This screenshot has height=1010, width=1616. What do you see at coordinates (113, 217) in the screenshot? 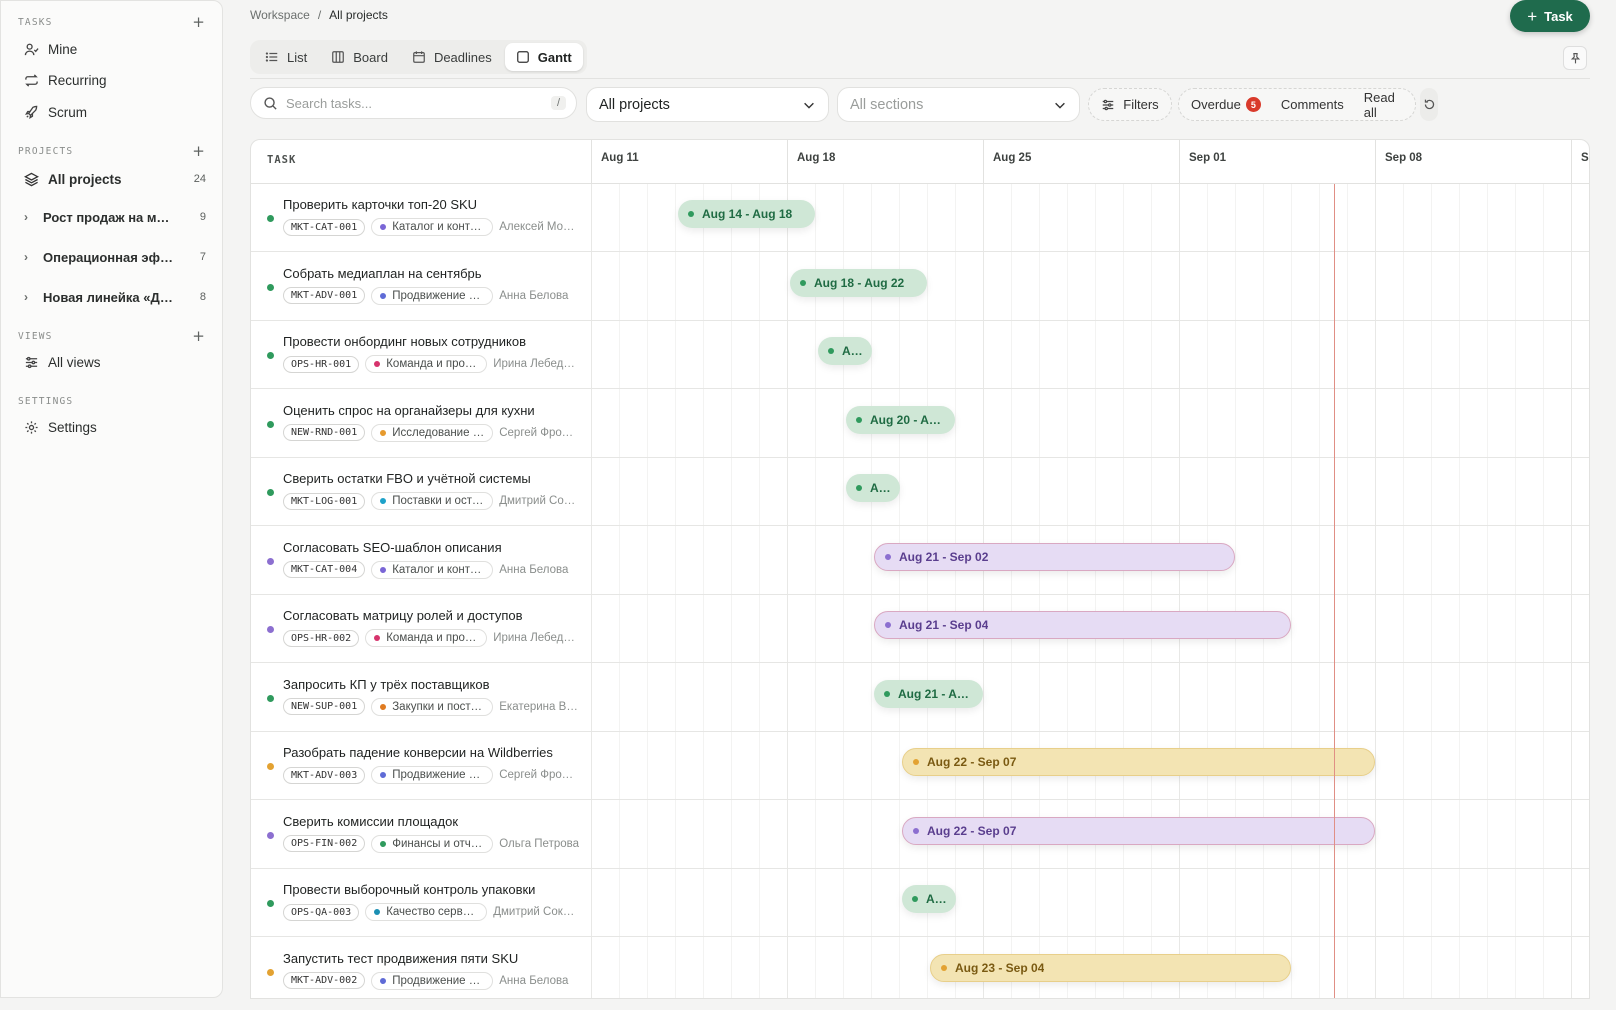
I see `sidebar-project-0: › Рост продаж на маркетплейсах 9` at bounding box center [113, 217].